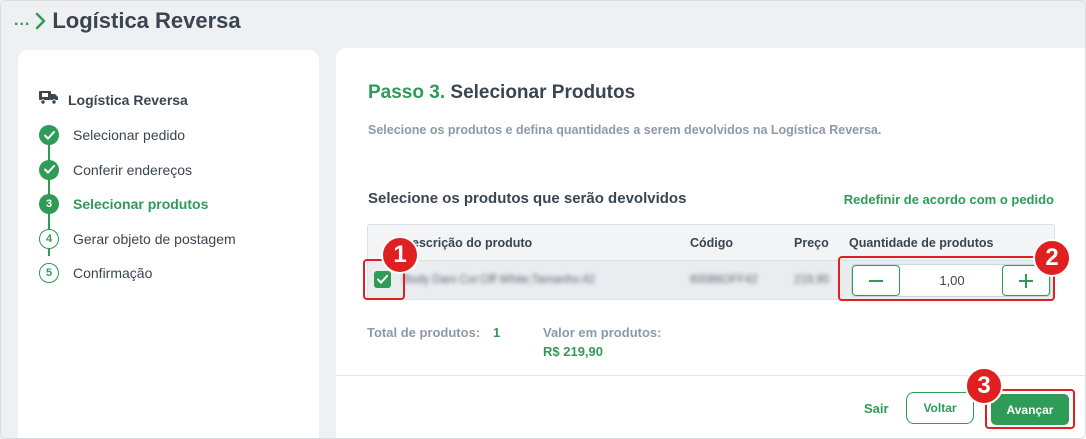 Image resolution: width=1086 pixels, height=439 pixels. Describe the element at coordinates (49, 204) in the screenshot. I see `step-number: 3` at that location.